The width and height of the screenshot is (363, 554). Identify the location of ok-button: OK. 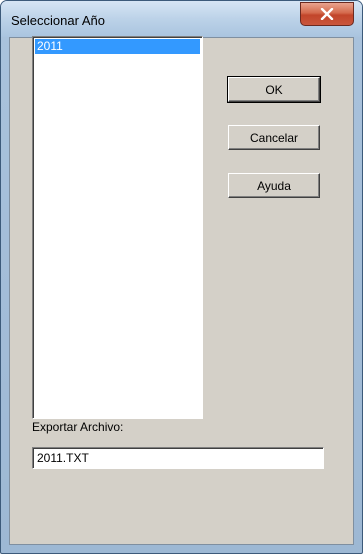
(274, 89).